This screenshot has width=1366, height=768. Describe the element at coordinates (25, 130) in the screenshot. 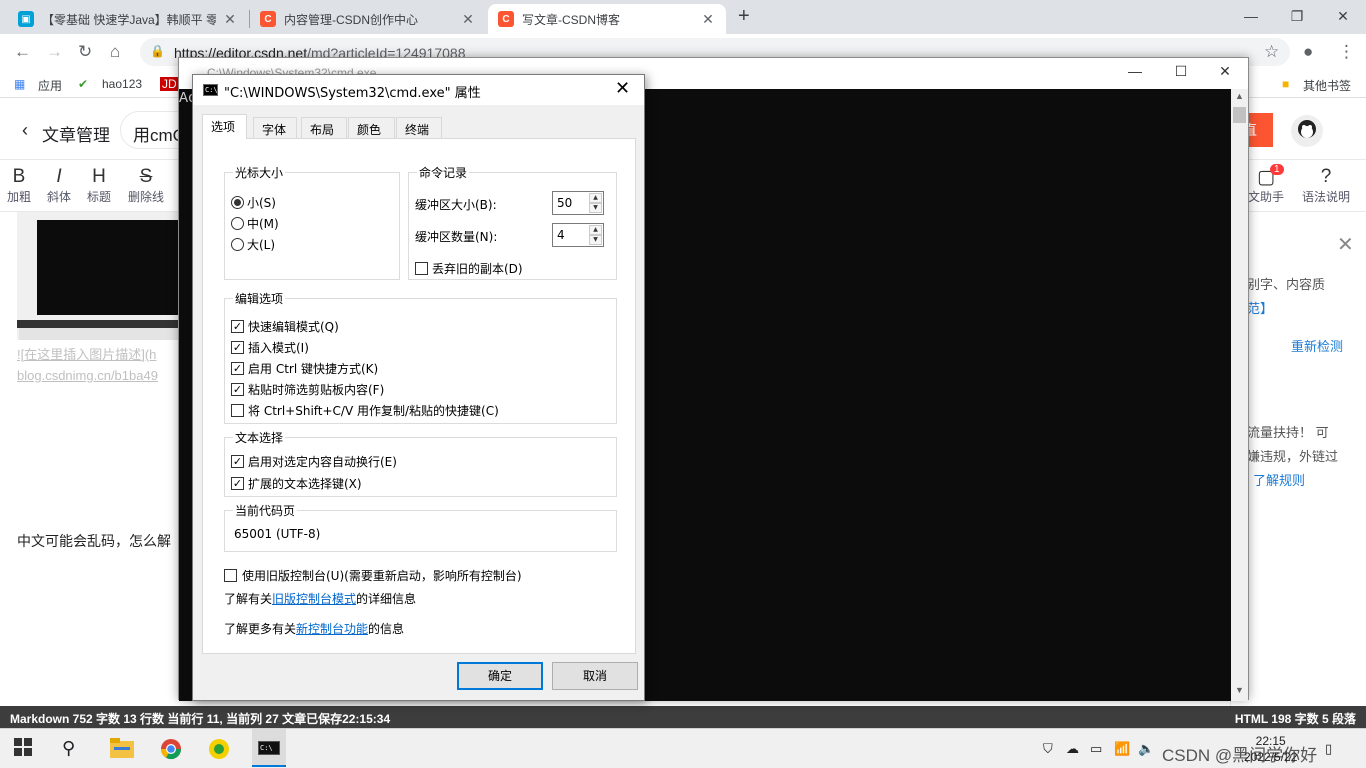

I see `back-arrow-icon: ‹` at that location.